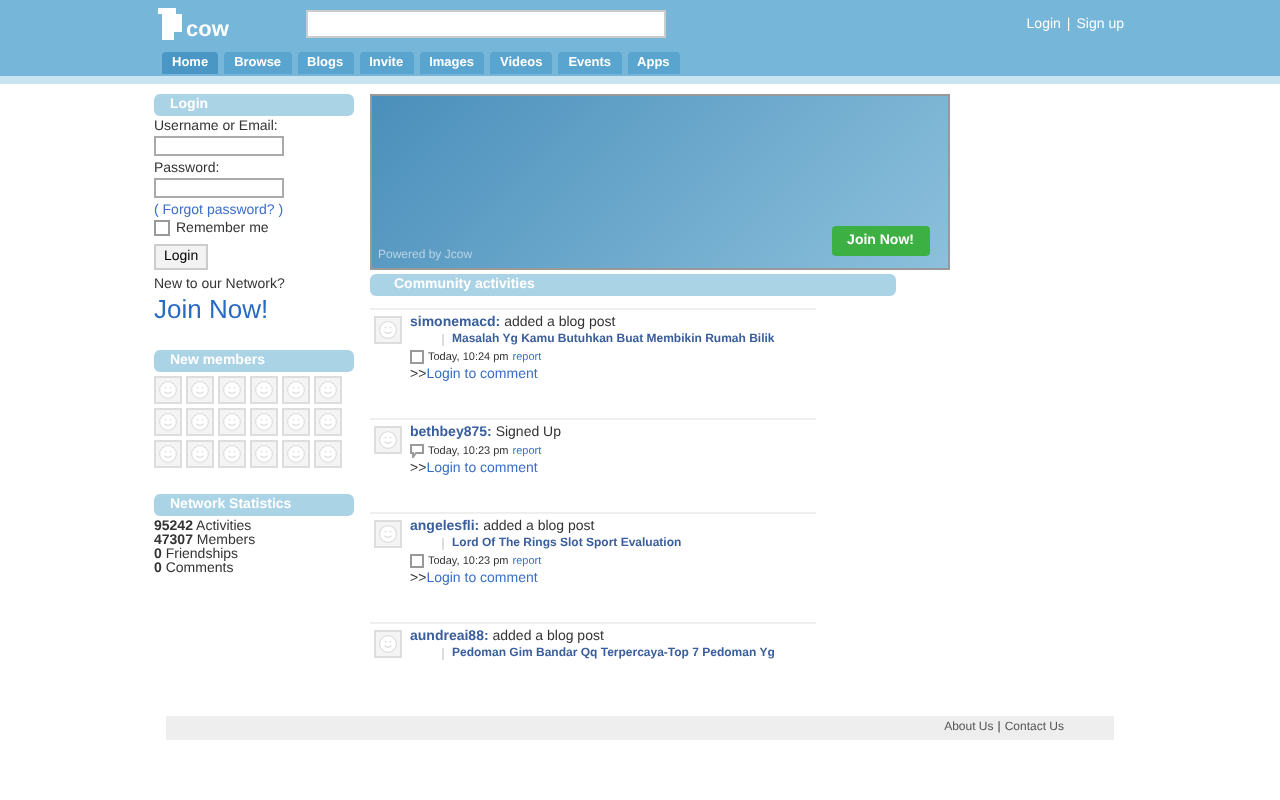 The image size is (1280, 800). Describe the element at coordinates (170, 24) in the screenshot. I see `logo-icon` at that location.